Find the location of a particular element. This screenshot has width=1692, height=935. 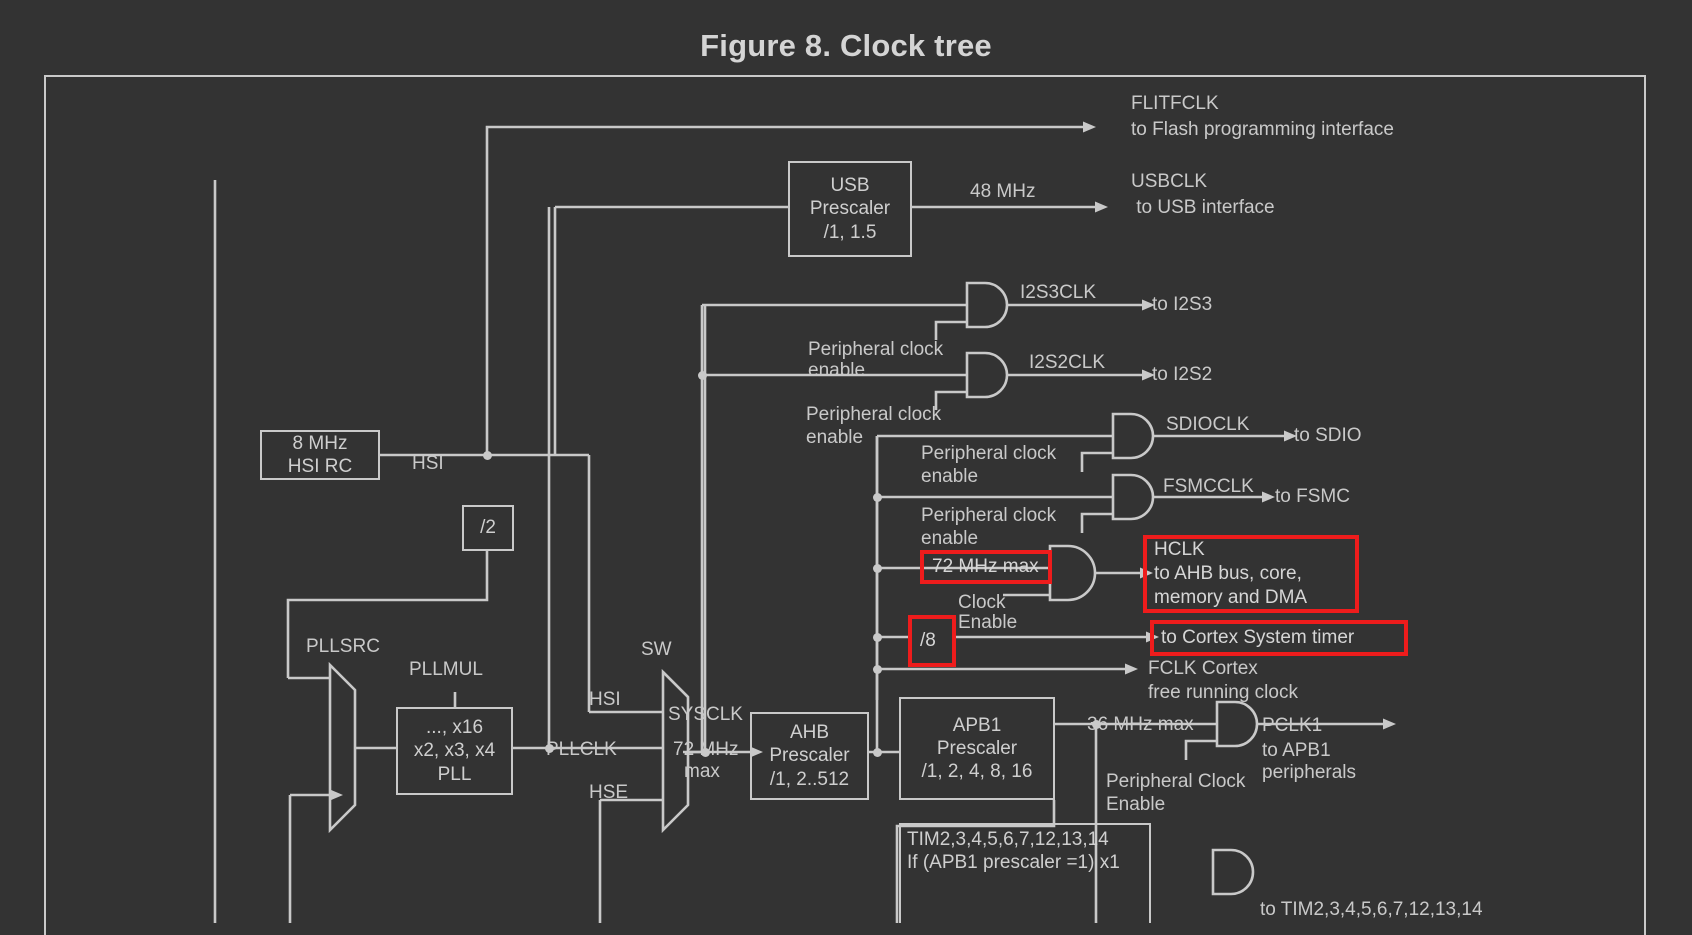

pllmul-line2: x2, x3, x4 is located at coordinates (454, 751).